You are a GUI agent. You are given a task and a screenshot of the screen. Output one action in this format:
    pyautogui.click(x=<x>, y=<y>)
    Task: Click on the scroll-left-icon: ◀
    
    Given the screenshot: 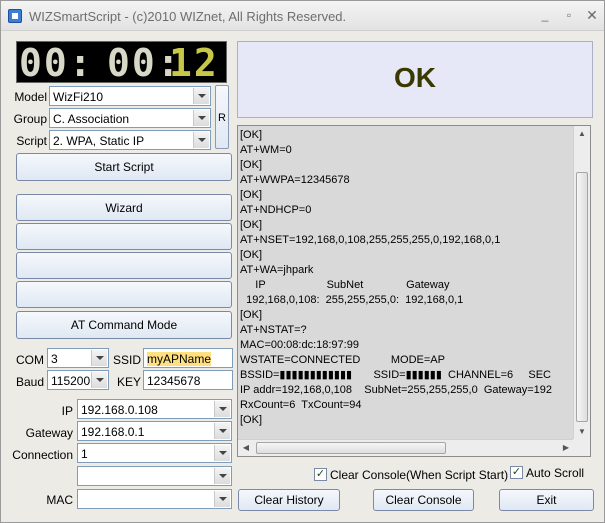 What is the action you would take?
    pyautogui.click(x=246, y=448)
    